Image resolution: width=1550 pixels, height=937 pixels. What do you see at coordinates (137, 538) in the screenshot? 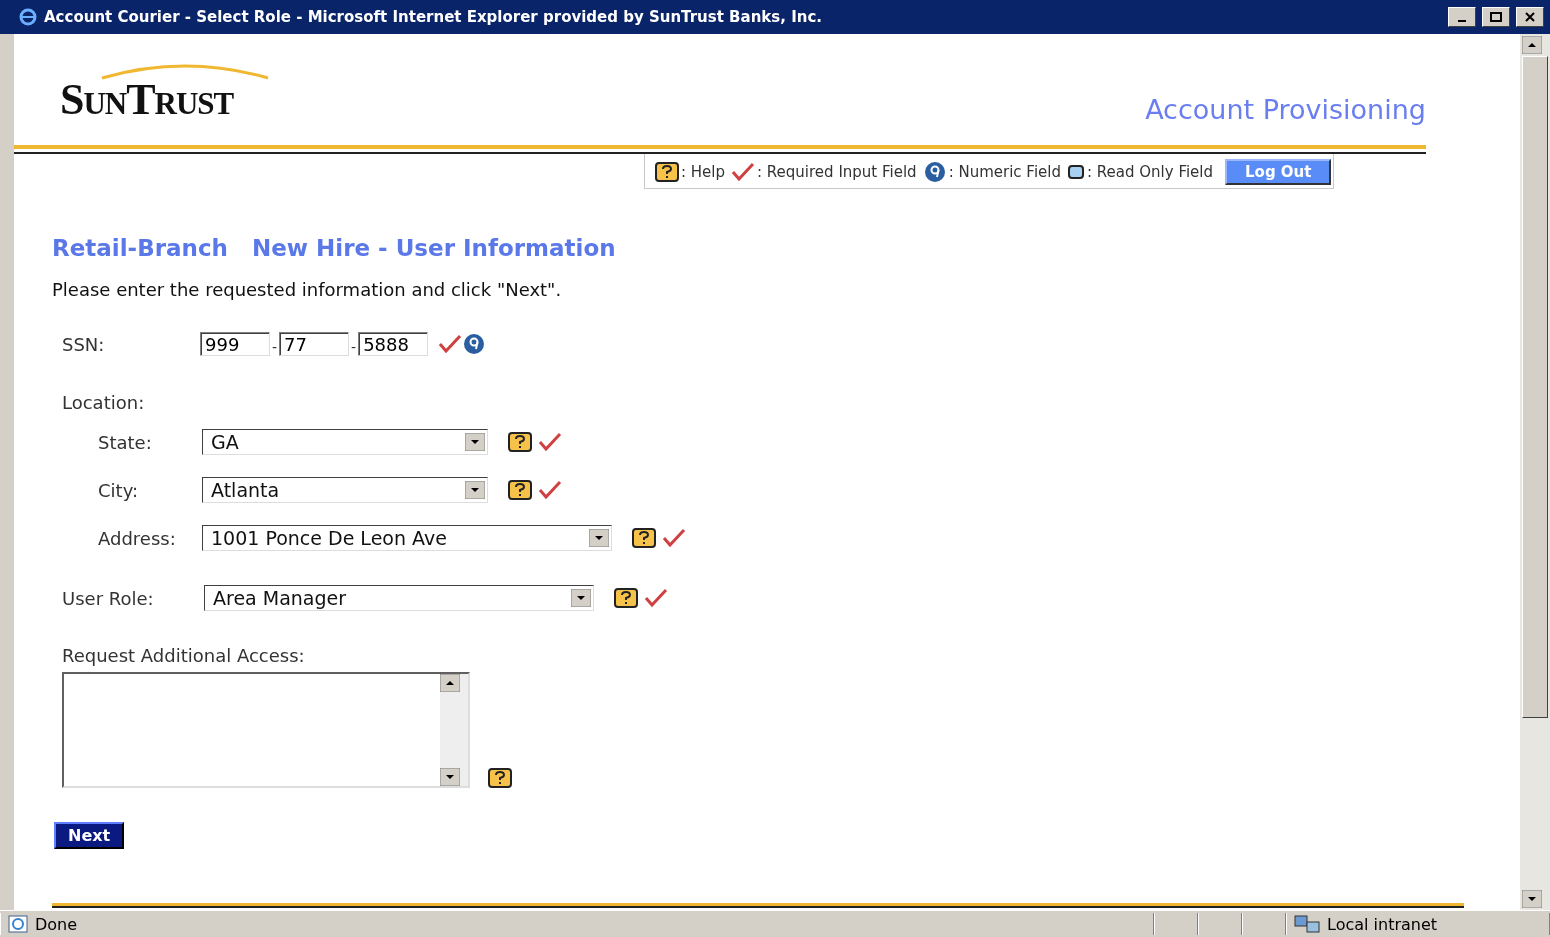
I see `field-label: Address:` at bounding box center [137, 538].